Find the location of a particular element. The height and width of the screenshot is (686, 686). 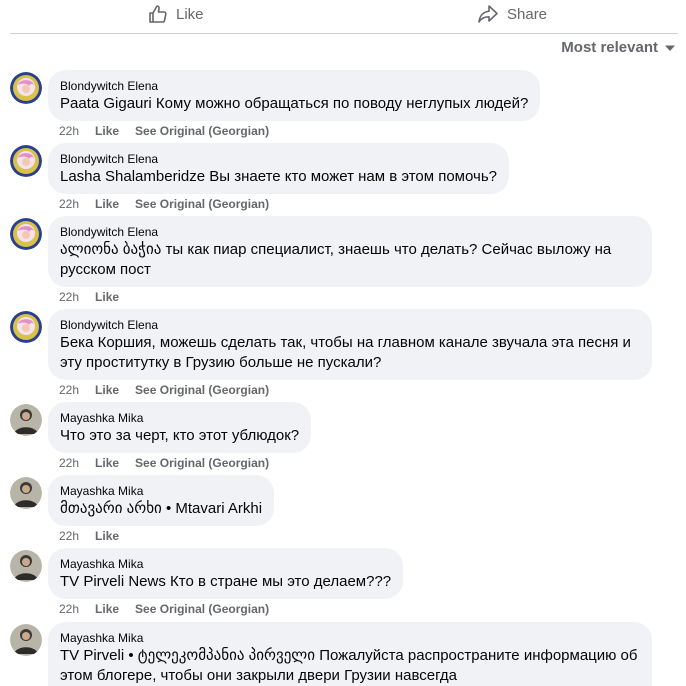

mention-link: TV Pirveli • ტელეკომპანია პირველი is located at coordinates (187, 655).